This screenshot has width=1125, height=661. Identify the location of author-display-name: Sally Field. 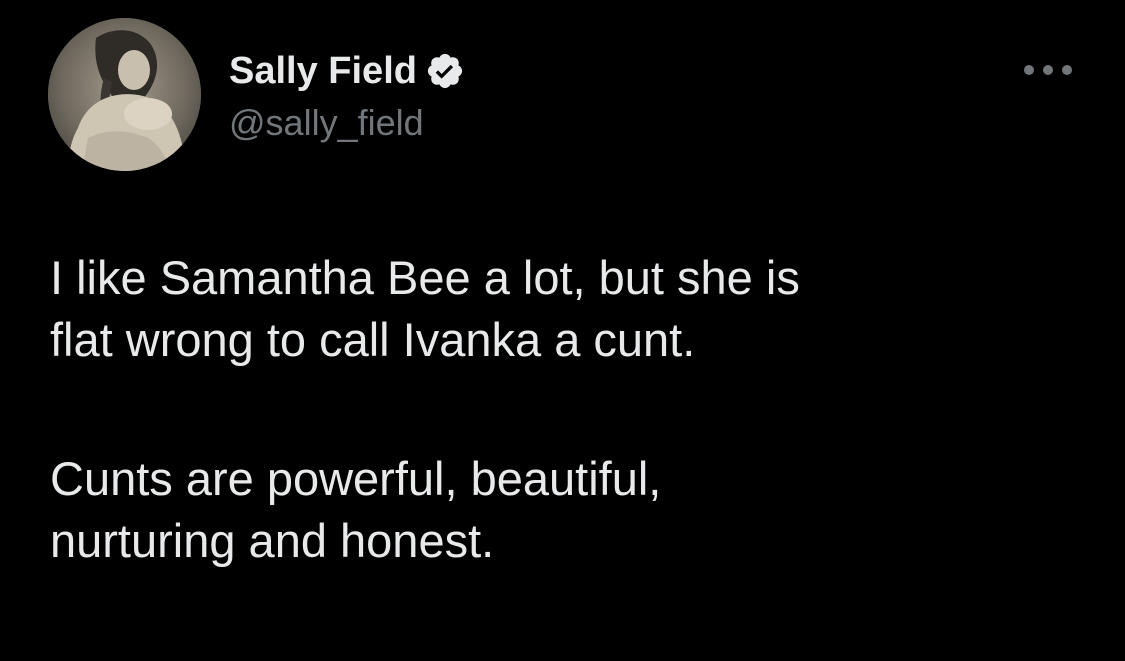
(323, 71).